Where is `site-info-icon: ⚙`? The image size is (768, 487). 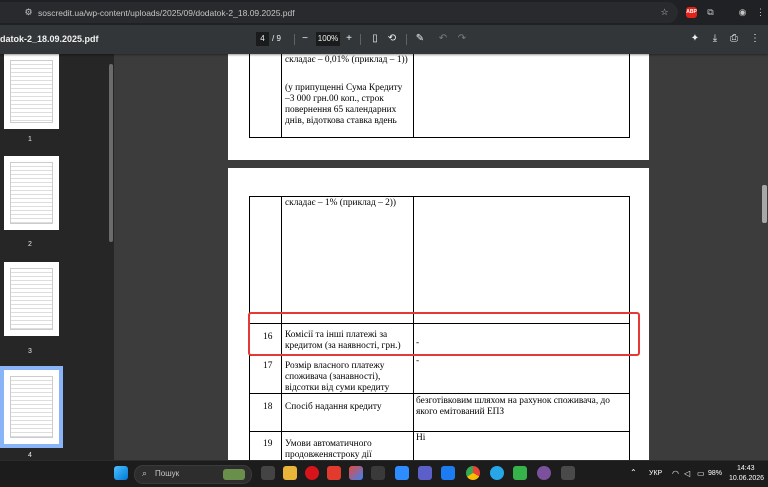
site-info-icon: ⚙ is located at coordinates (28, 12).